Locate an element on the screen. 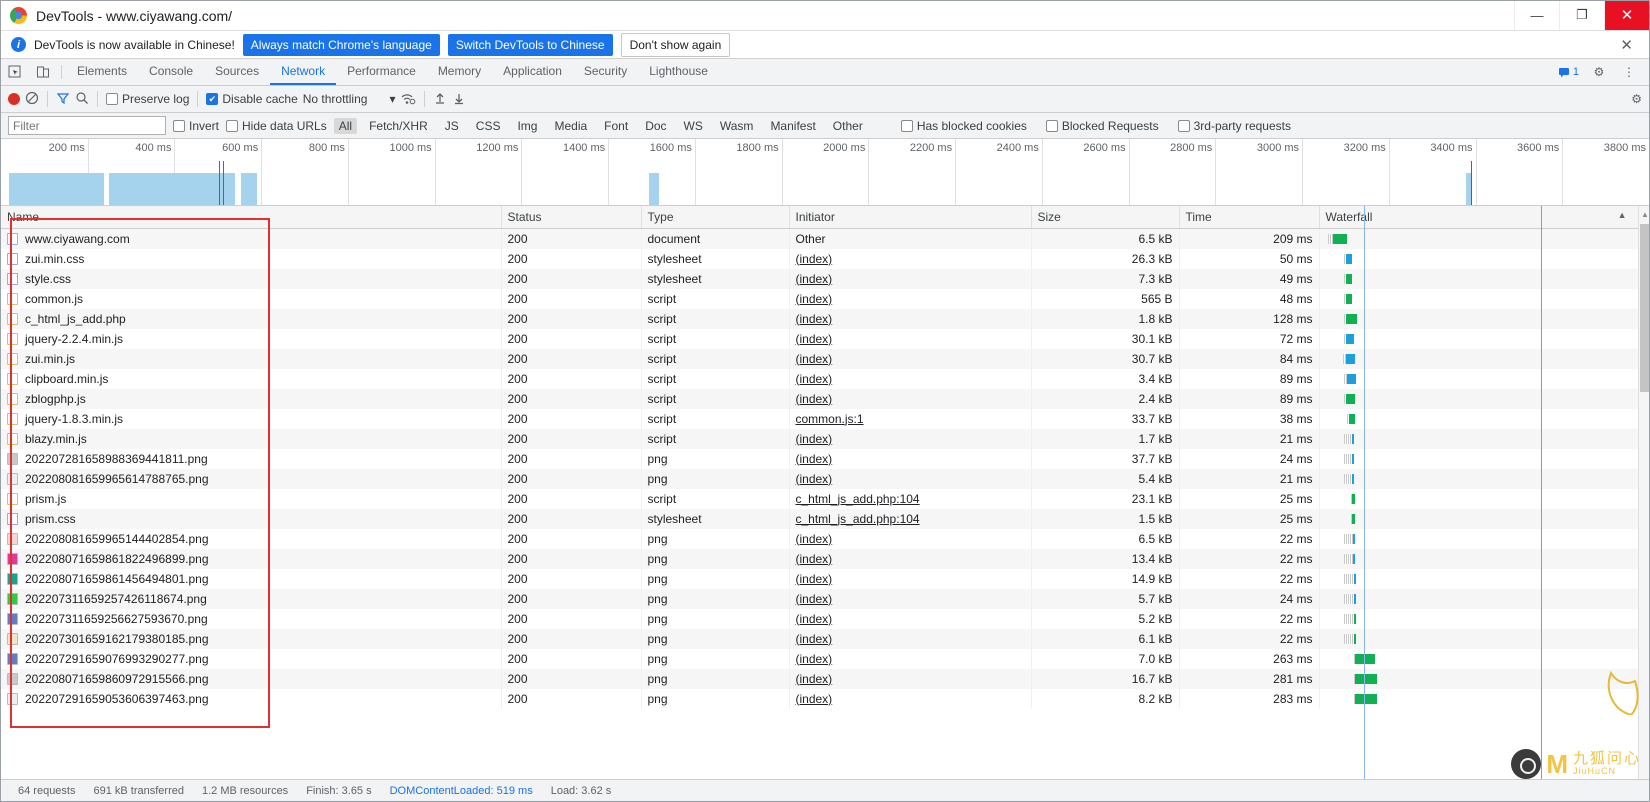 The width and height of the screenshot is (1650, 802). table-row: zui.min.js 200 script (index) 30.7 kB 84 ms is located at coordinates (825, 358).